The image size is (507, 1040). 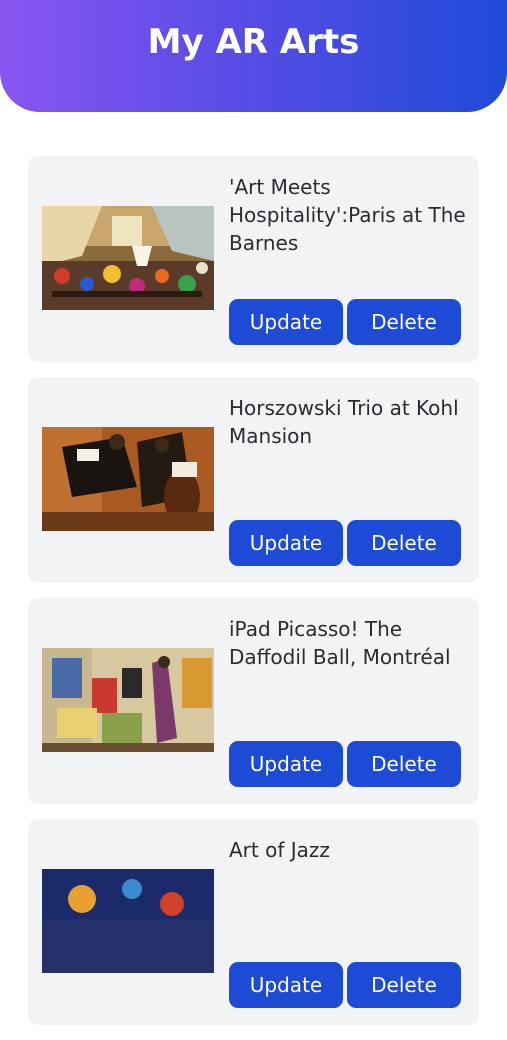 I want to click on art-title: Horszowski Trio at Kohl Mansion, so click(x=344, y=422).